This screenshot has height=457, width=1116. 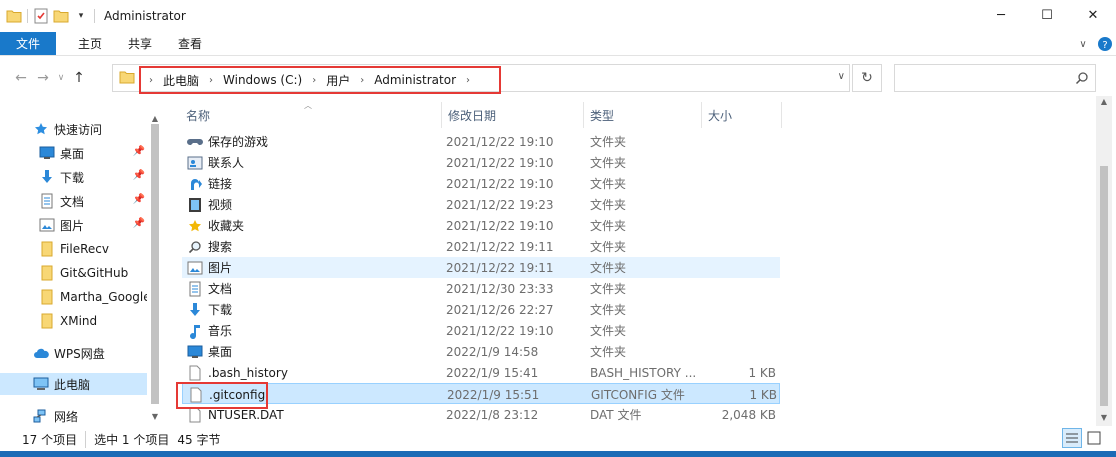 What do you see at coordinates (73, 416) in the screenshot?
I see `nav-network: 网络` at bounding box center [73, 416].